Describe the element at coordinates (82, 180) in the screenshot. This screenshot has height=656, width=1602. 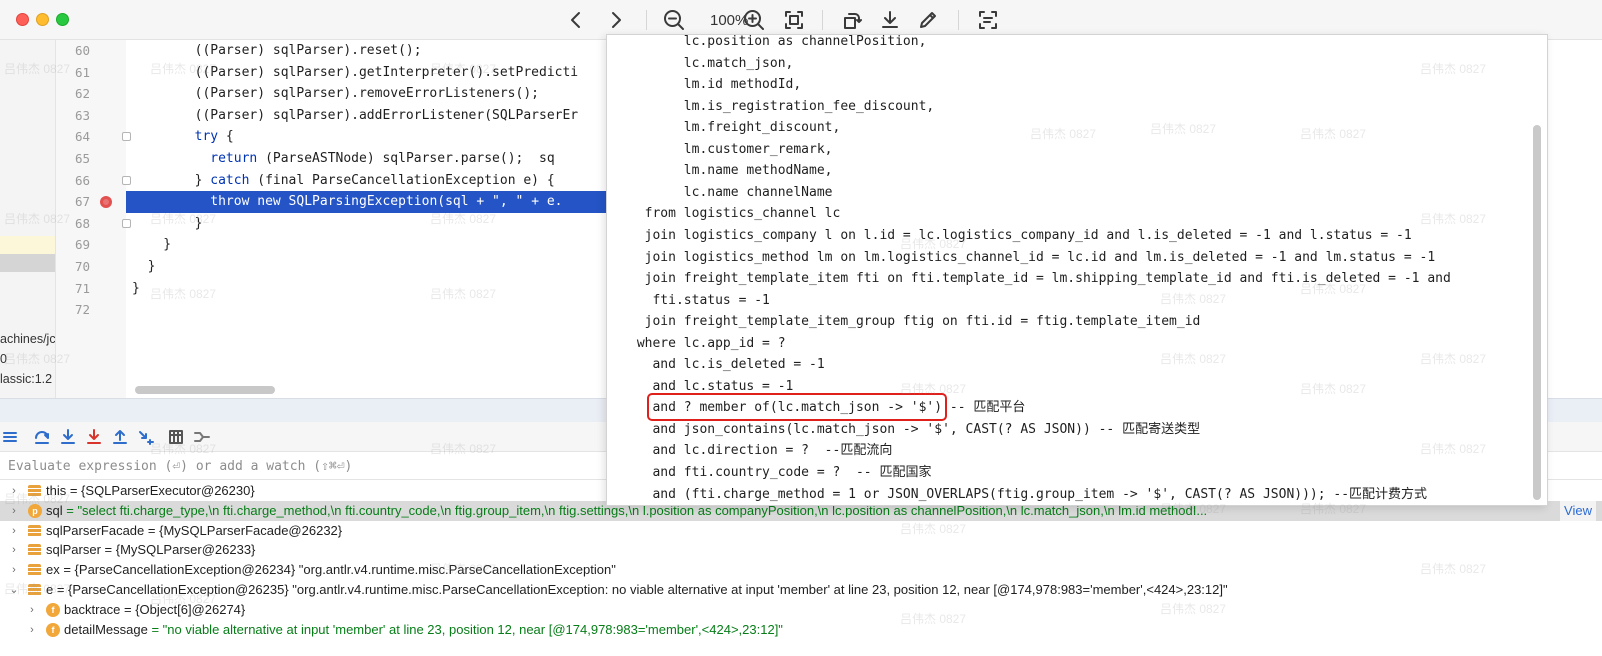
I see `line-number: 66` at that location.